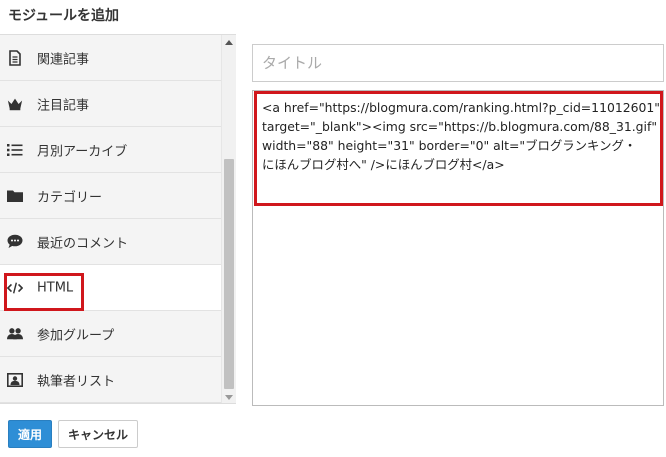 The width and height of the screenshot is (666, 457). I want to click on folder-icon, so click(15, 196).